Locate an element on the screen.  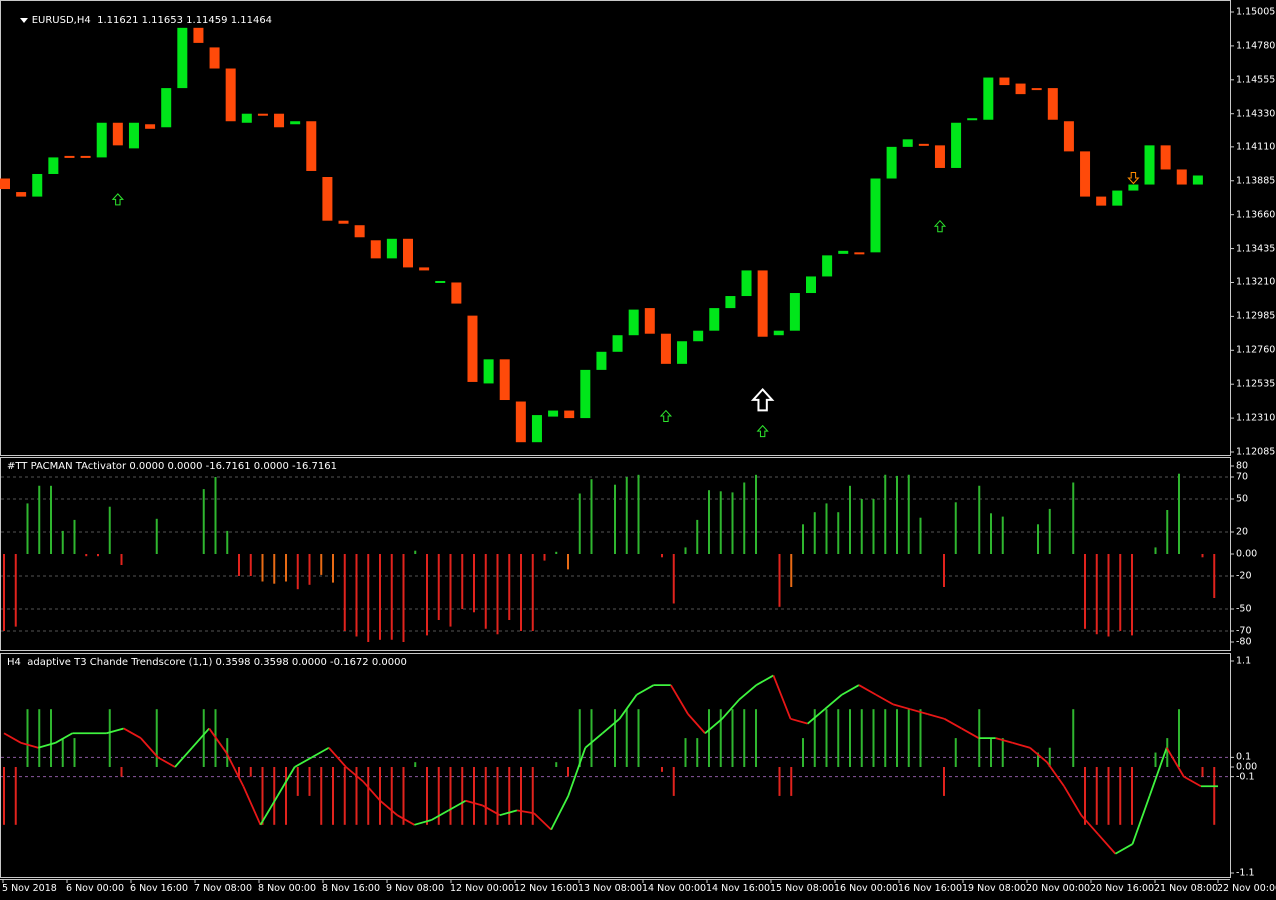
t3-tick-label: -1.1 is located at coordinates (1245, 873).